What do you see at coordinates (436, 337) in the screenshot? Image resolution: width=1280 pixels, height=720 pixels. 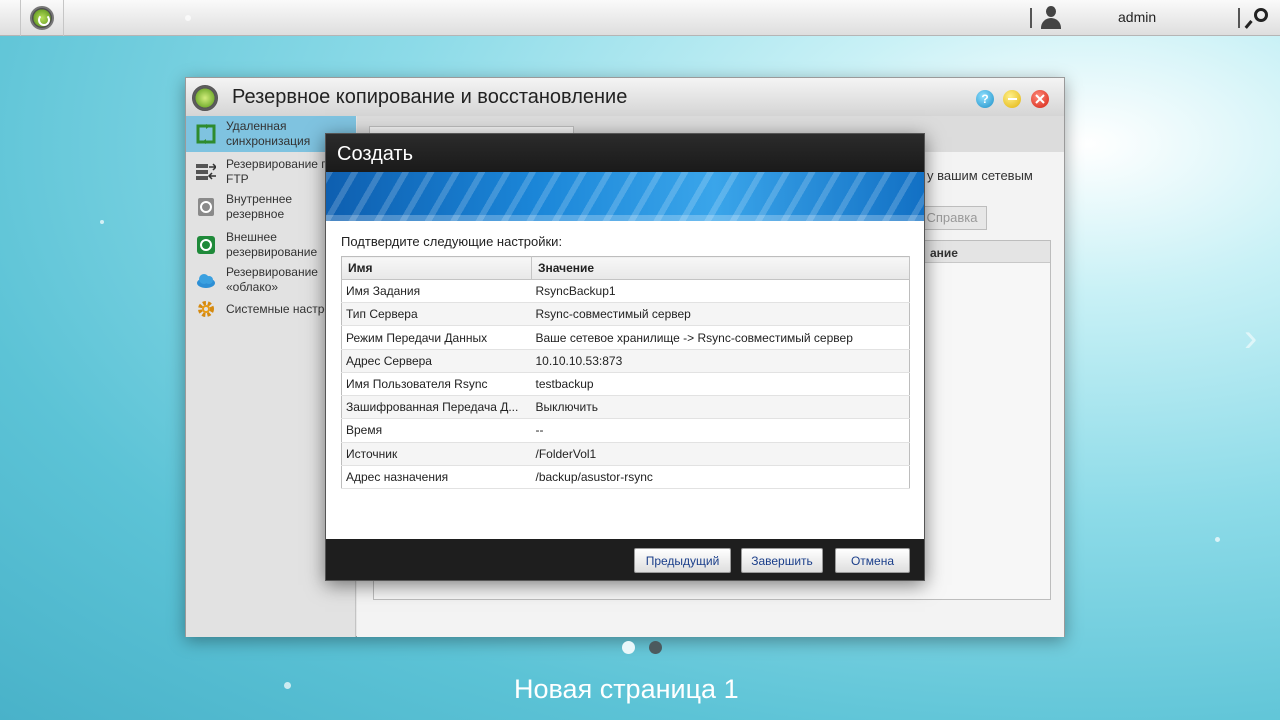 I see `setting-name: Режим Передачи Данных` at bounding box center [436, 337].